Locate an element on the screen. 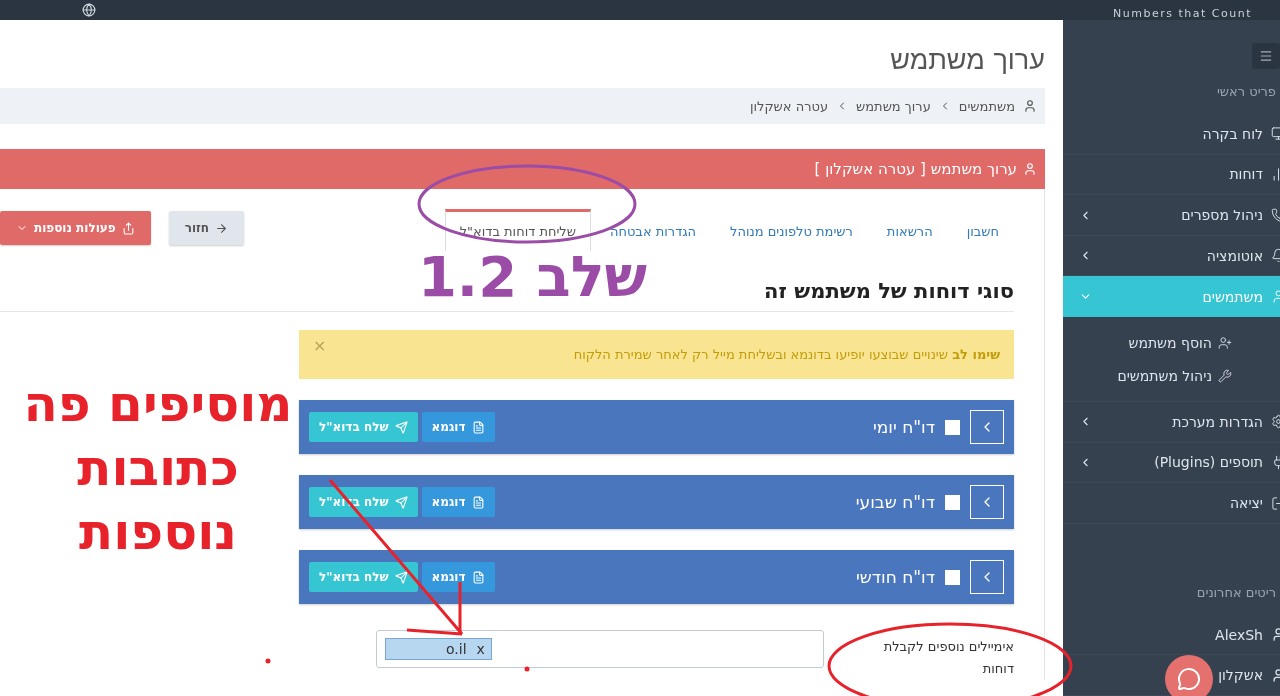 Image resolution: width=1280 pixels, height=696 pixels. chat-icon is located at coordinates (1189, 679).